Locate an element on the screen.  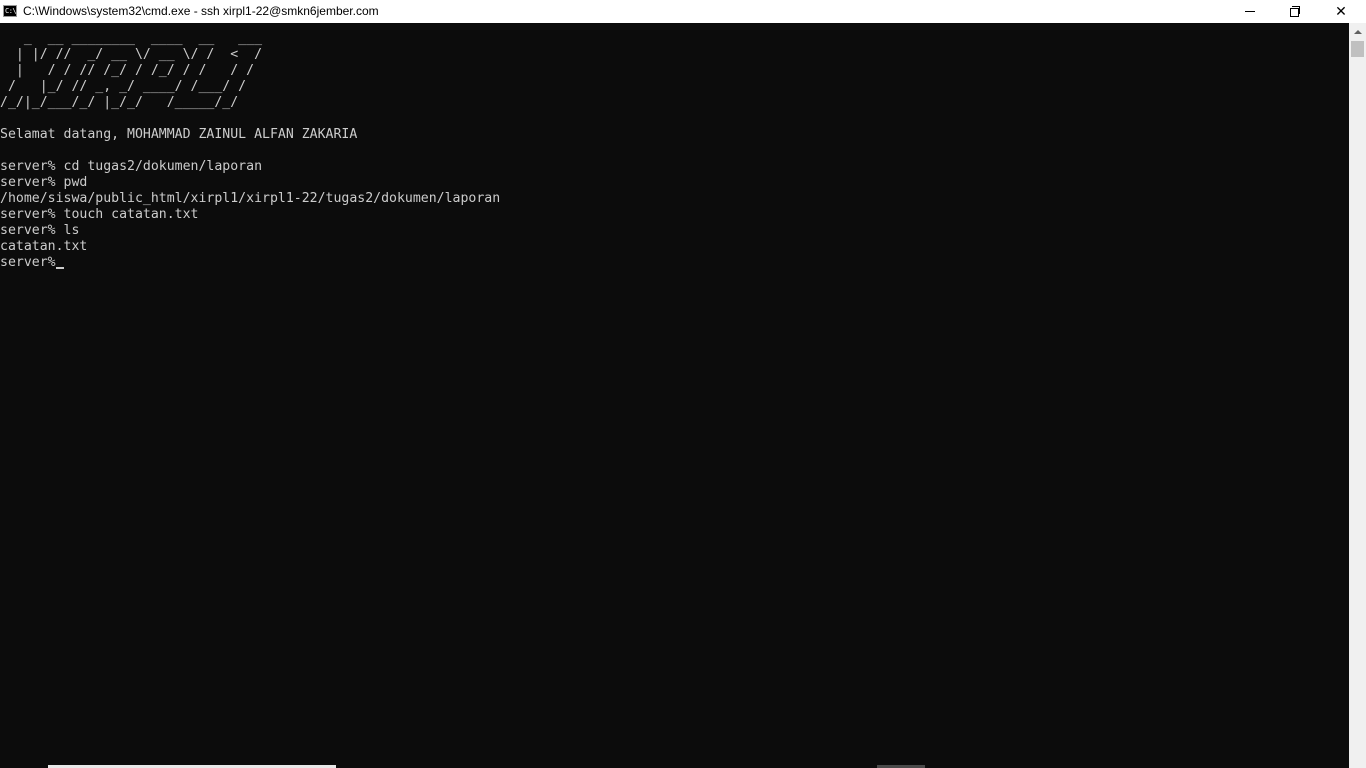
scroll-up-button is located at coordinates (1357, 31).